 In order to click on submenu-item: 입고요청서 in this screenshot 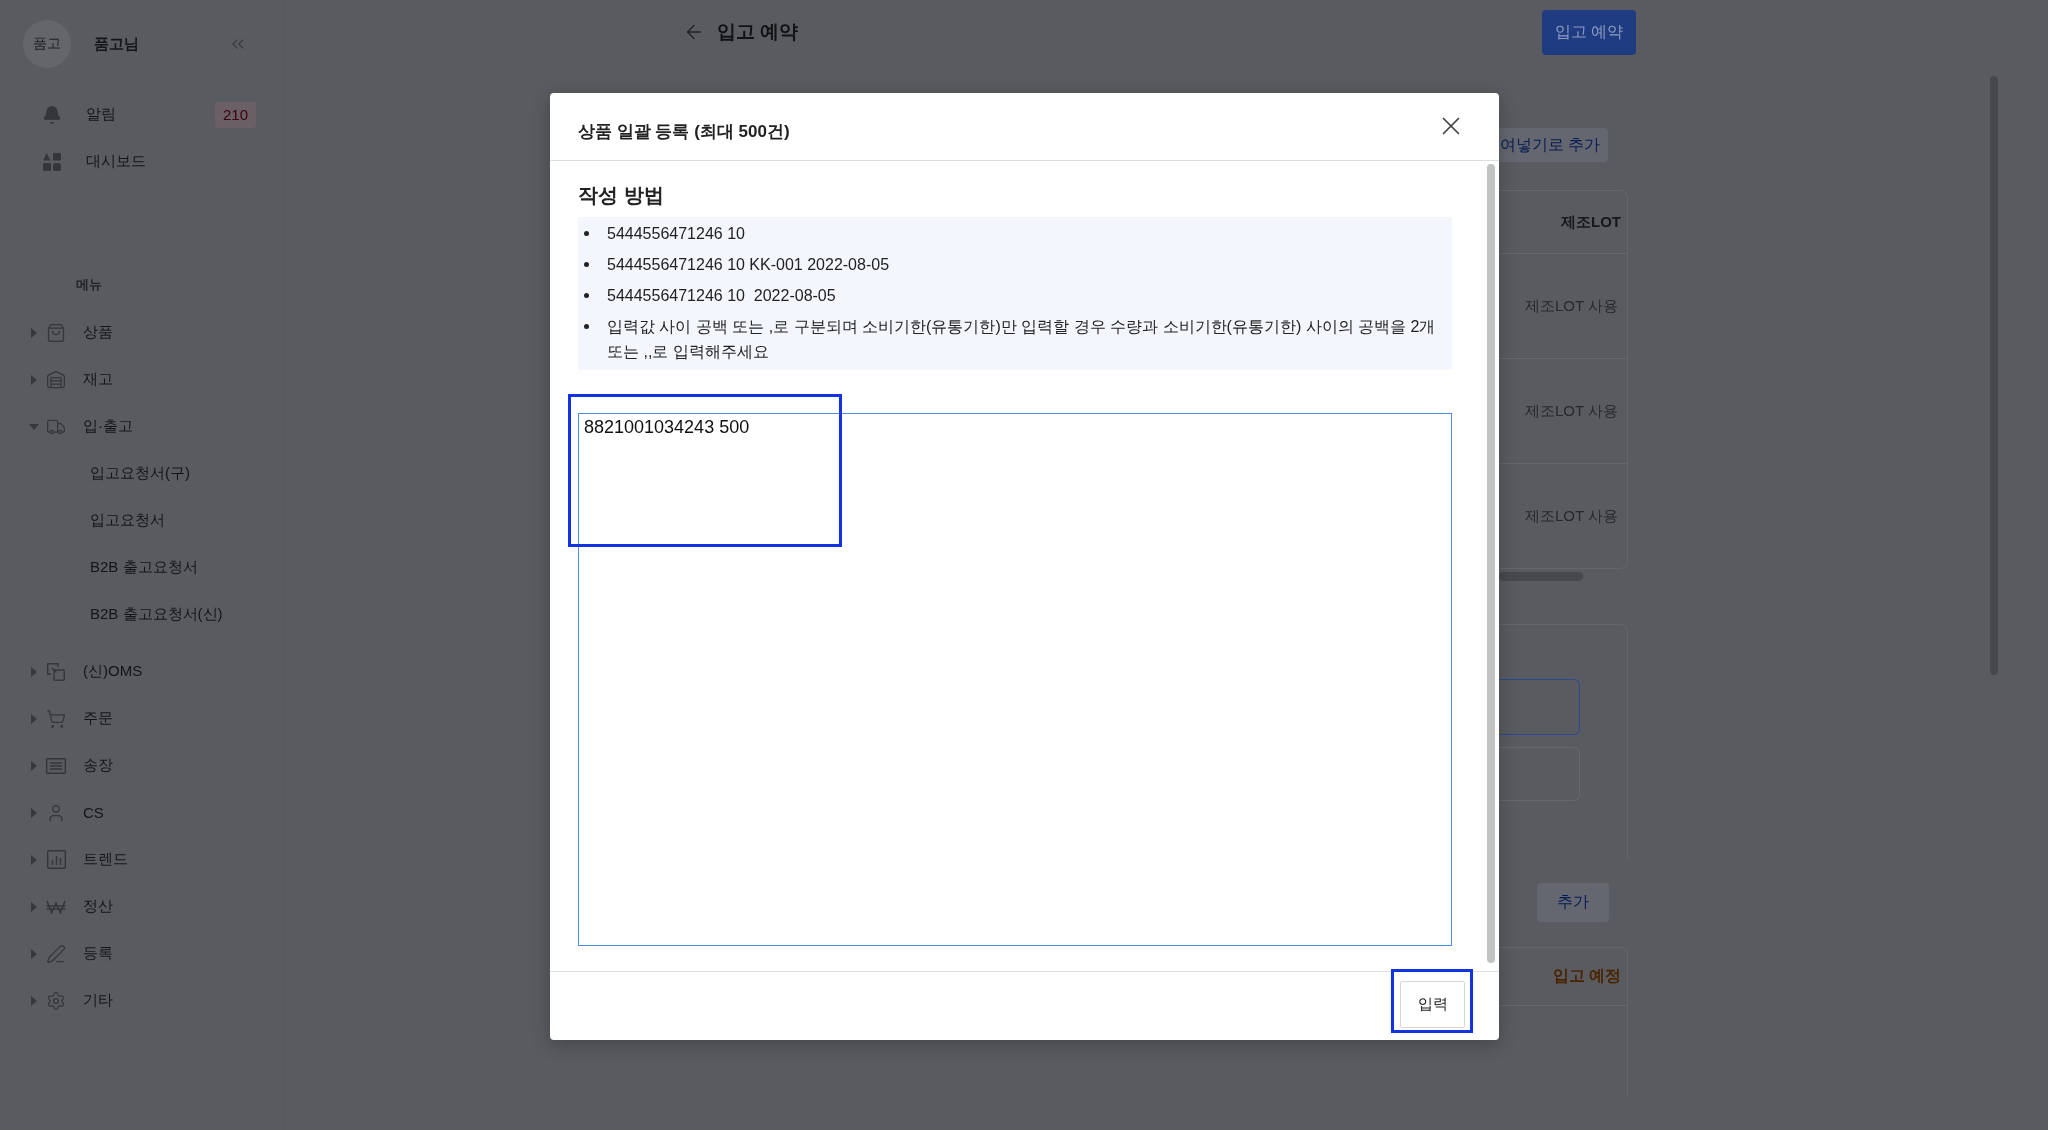, I will do `click(127, 520)`.